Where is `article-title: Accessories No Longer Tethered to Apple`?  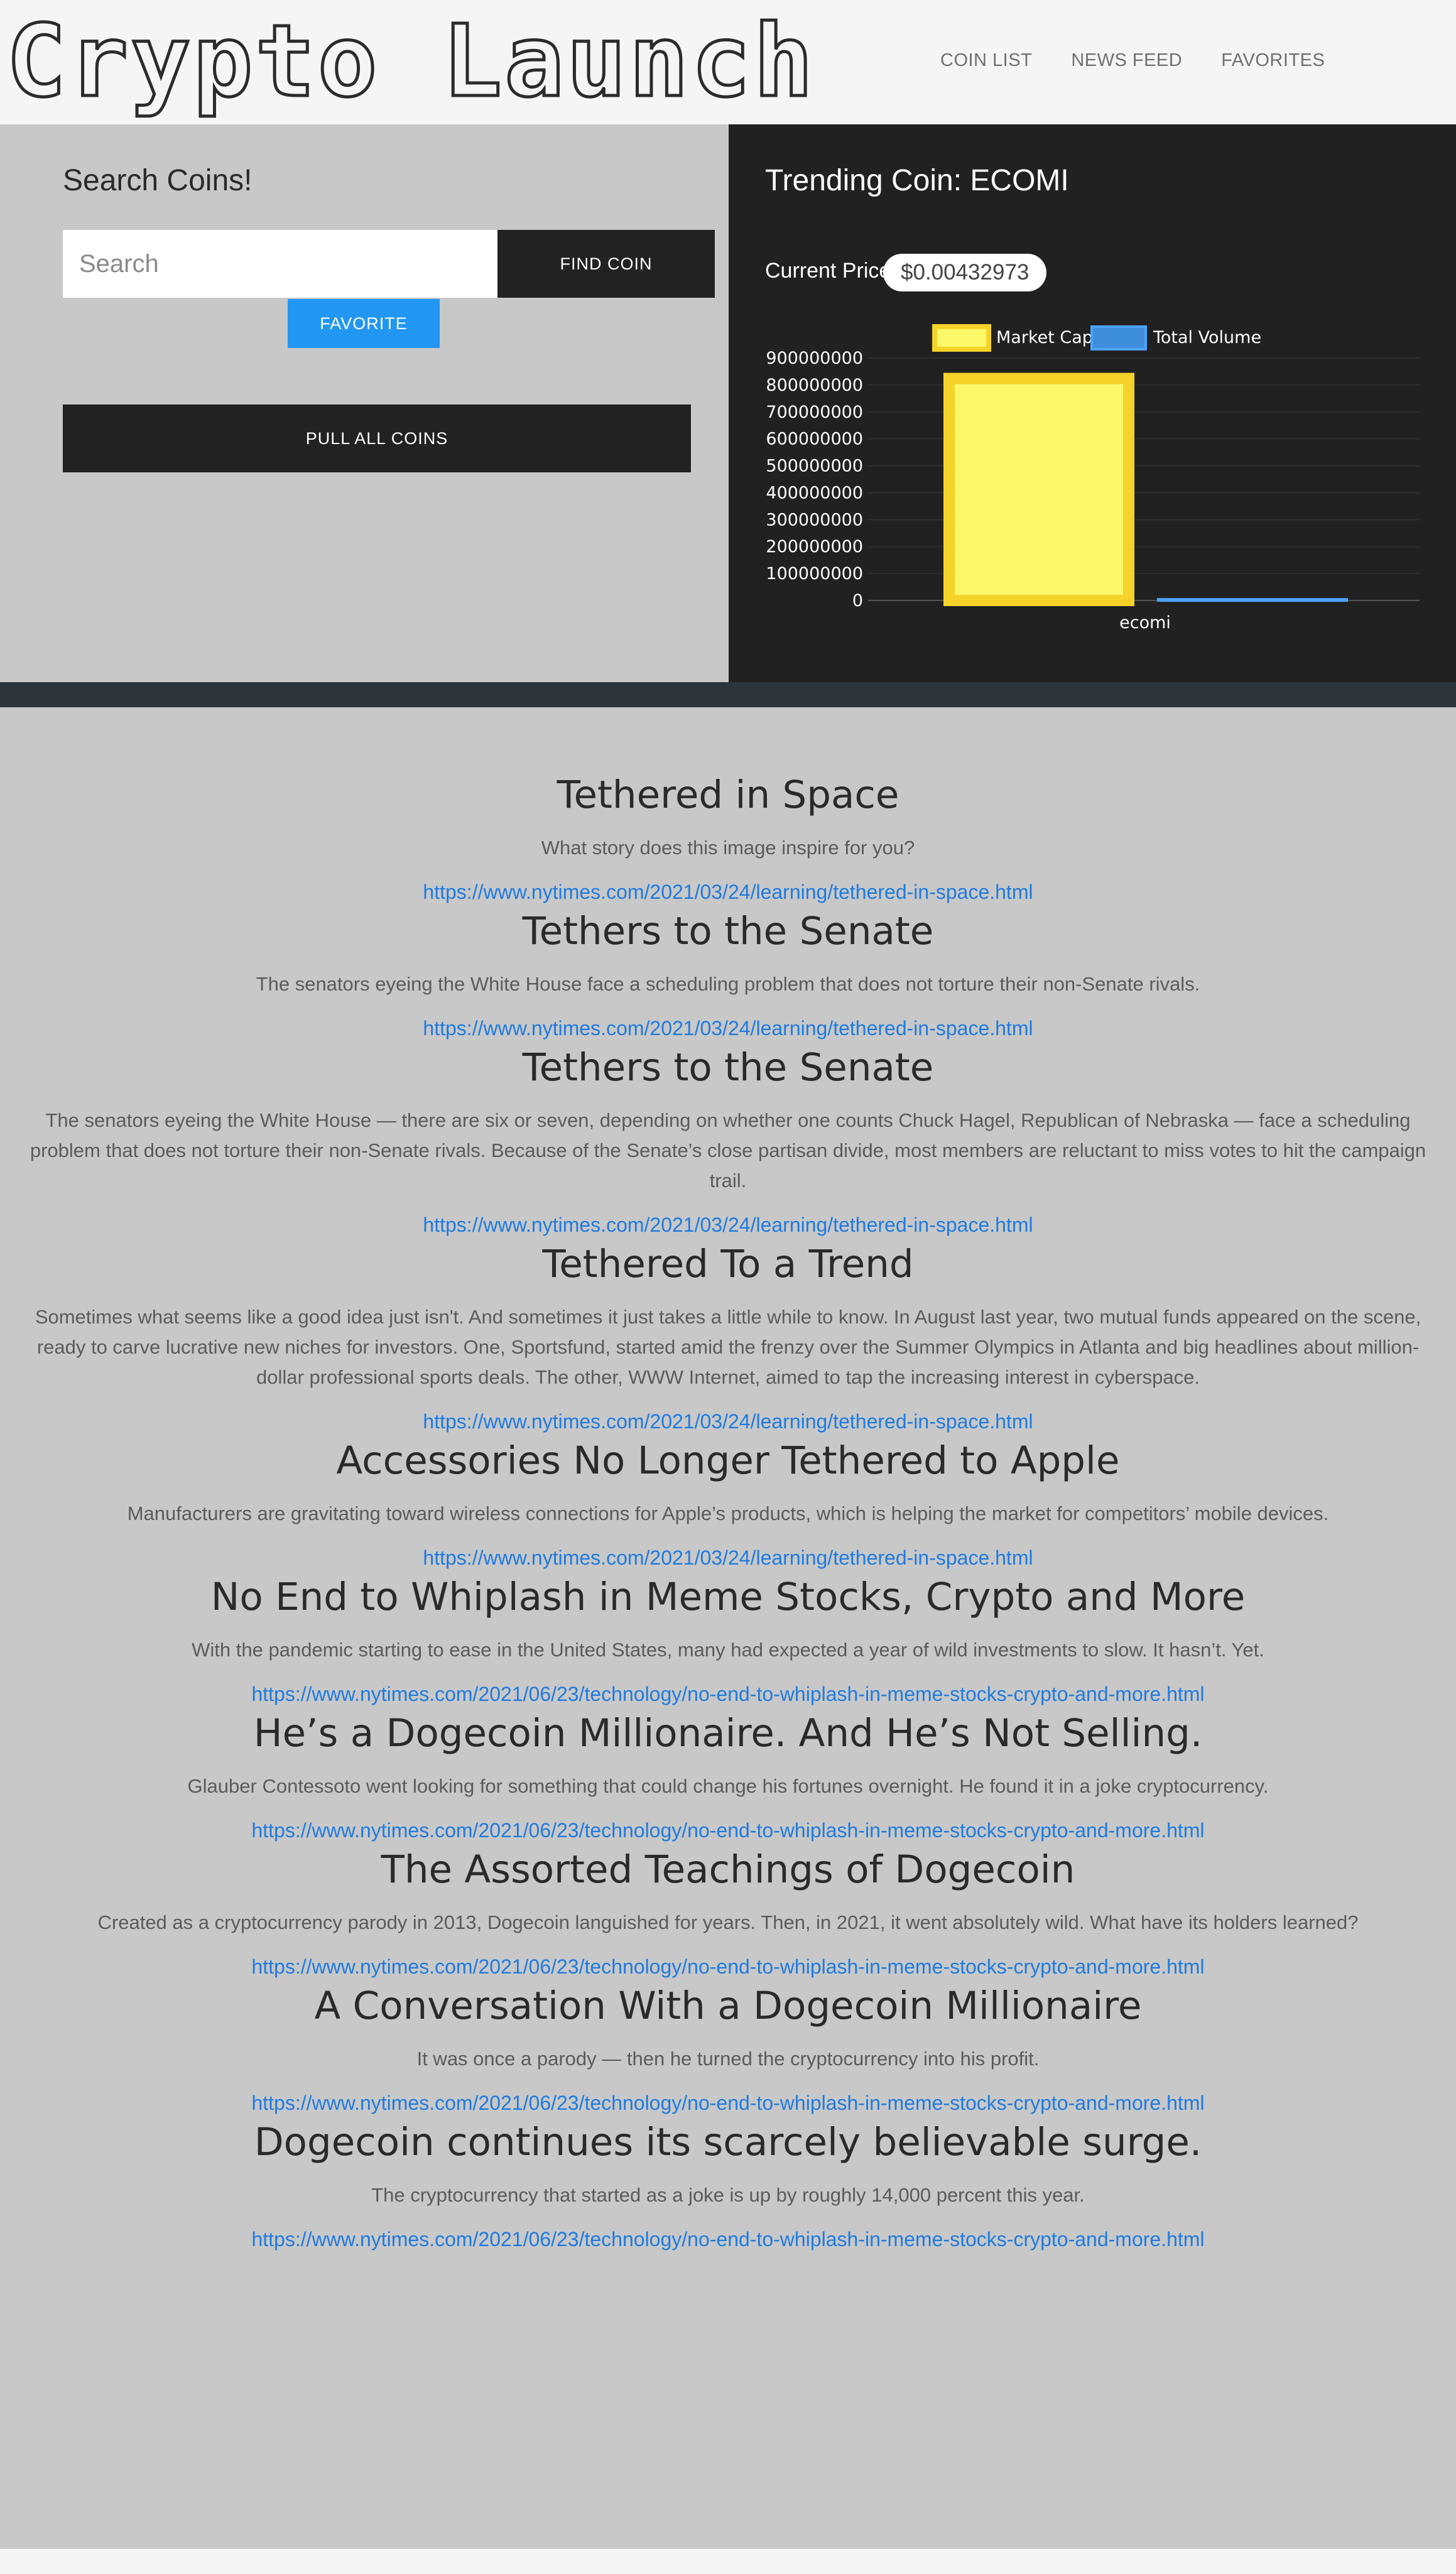
article-title: Accessories No Longer Tethered to Apple is located at coordinates (728, 1461).